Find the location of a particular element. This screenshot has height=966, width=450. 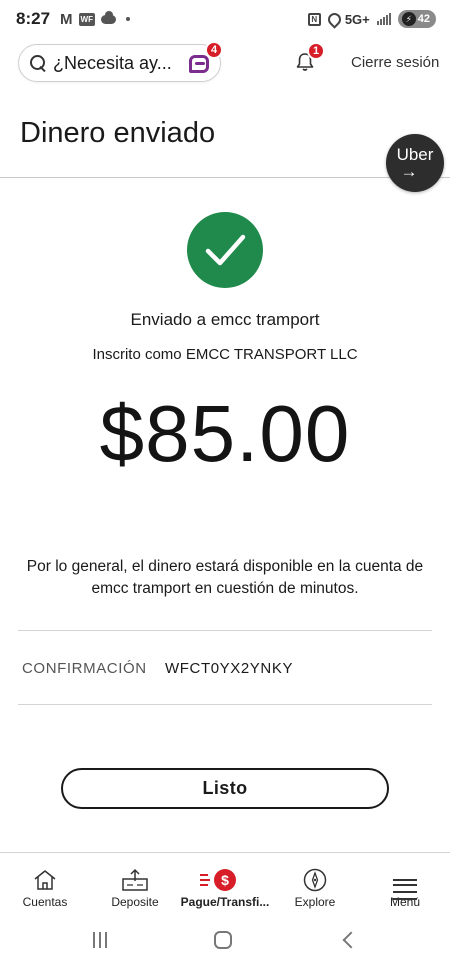

notification-icons: M WF is located at coordinates (95, 19).